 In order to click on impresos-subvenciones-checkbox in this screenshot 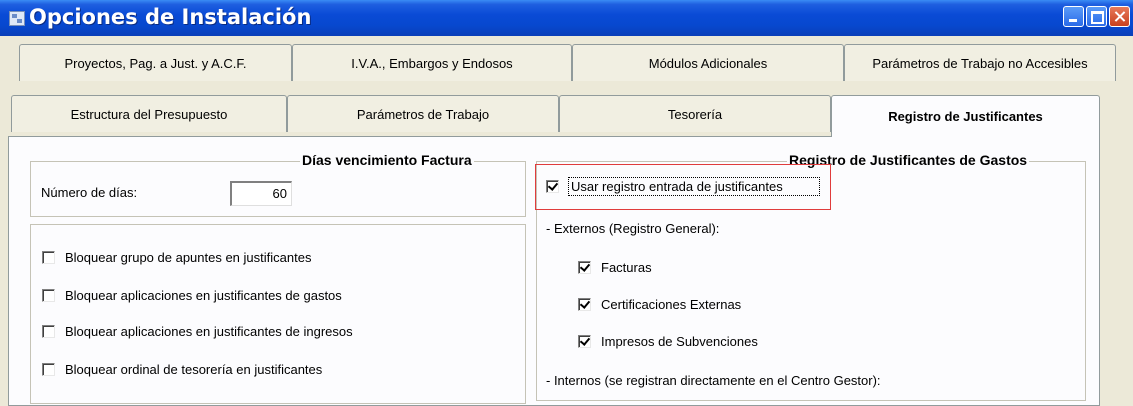, I will do `click(584, 341)`.